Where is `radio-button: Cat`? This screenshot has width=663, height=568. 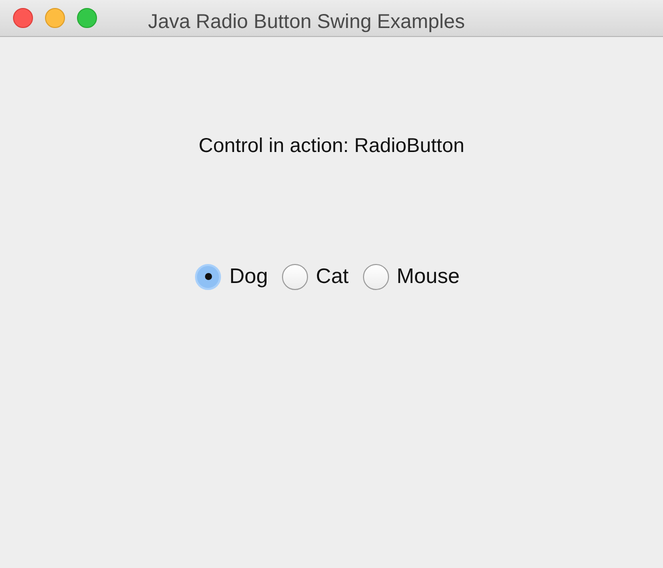 radio-button: Cat is located at coordinates (315, 276).